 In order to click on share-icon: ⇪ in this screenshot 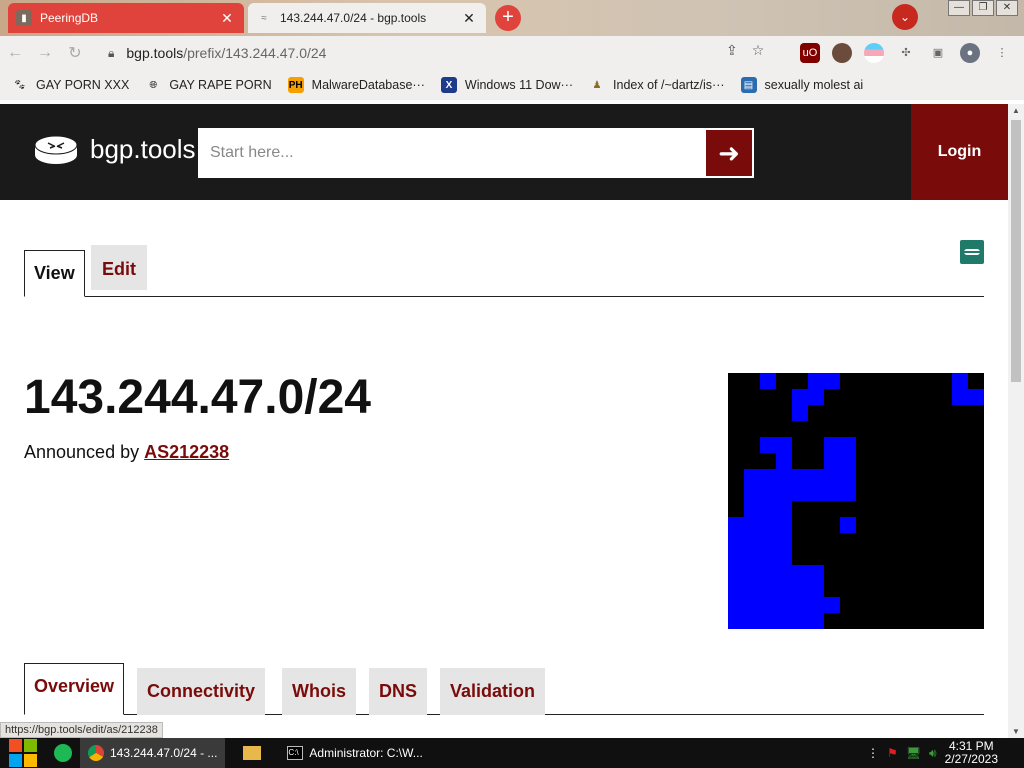, I will do `click(732, 50)`.